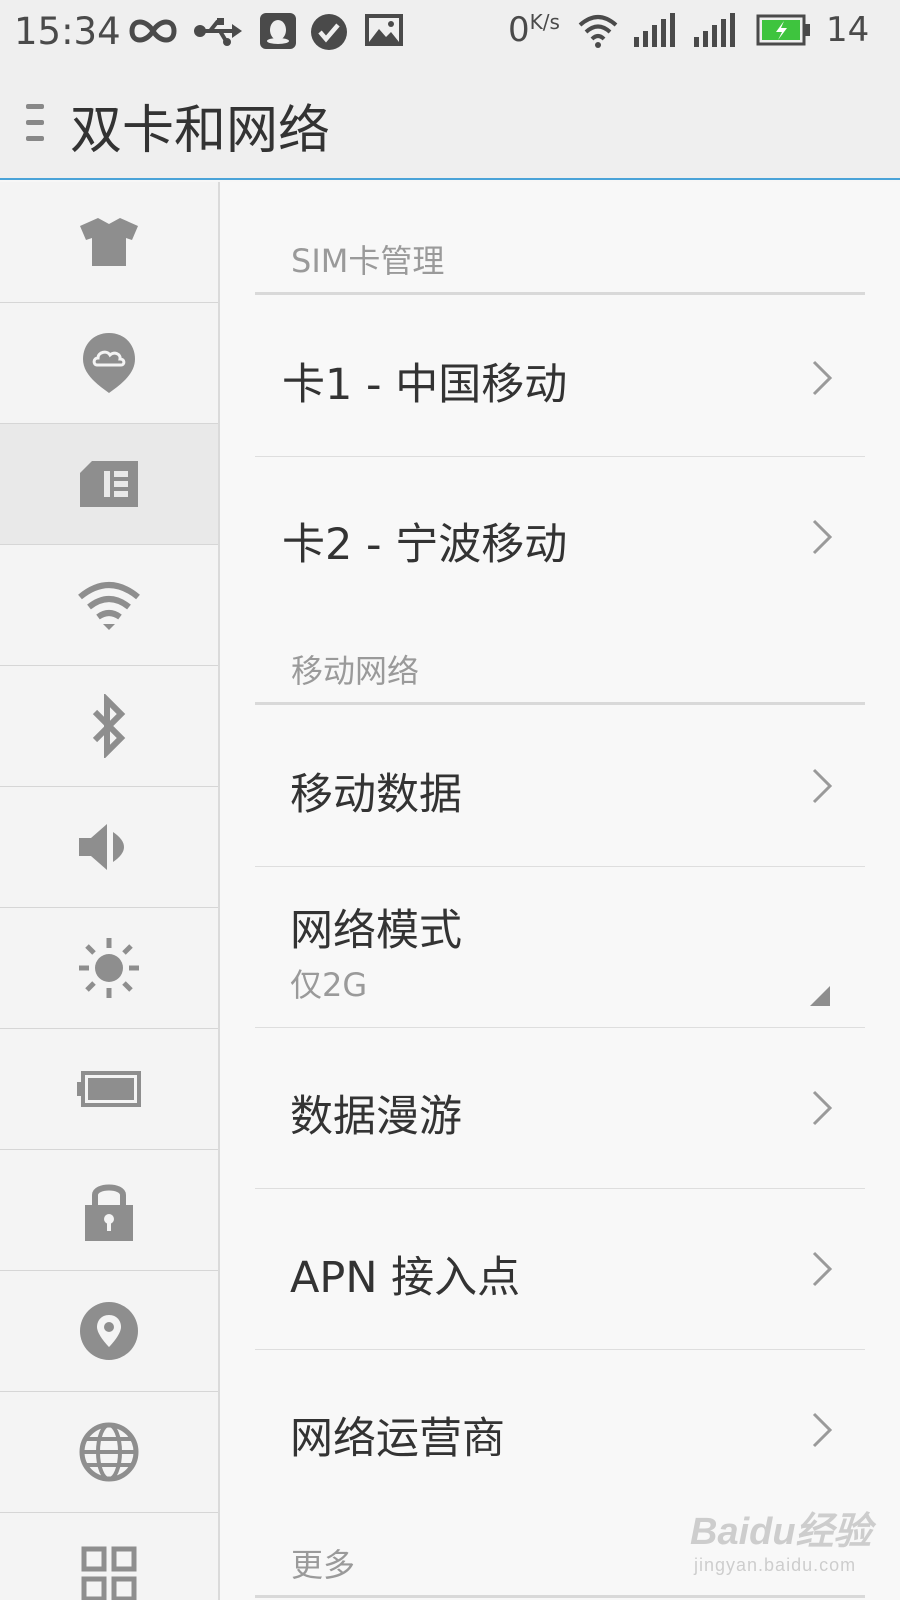 The width and height of the screenshot is (900, 1600). What do you see at coordinates (544, 22) in the screenshot?
I see `network-speed-unit: K/s` at bounding box center [544, 22].